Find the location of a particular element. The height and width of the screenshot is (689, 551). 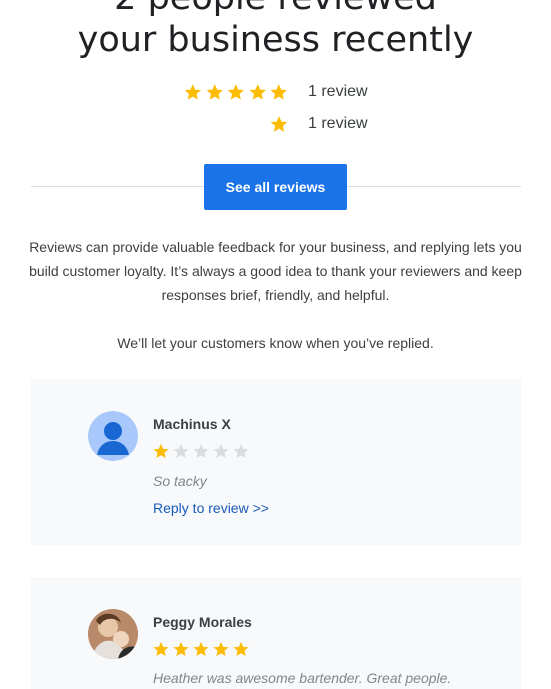

profile-photo-avatar-icon is located at coordinates (113, 634).